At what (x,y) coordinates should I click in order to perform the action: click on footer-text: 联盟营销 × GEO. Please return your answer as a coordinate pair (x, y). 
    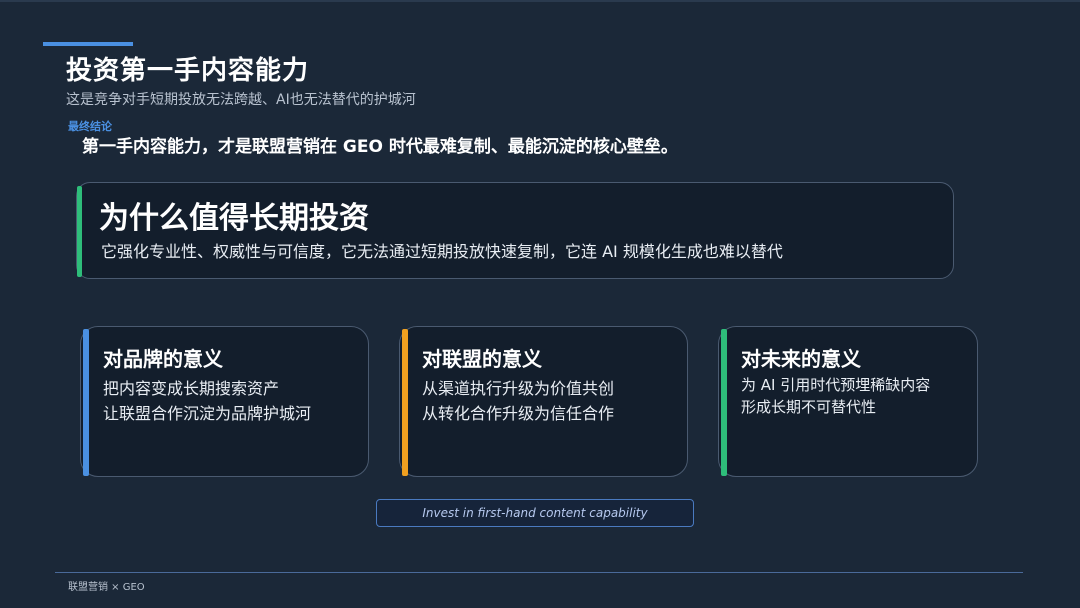
    Looking at the image, I should click on (106, 587).